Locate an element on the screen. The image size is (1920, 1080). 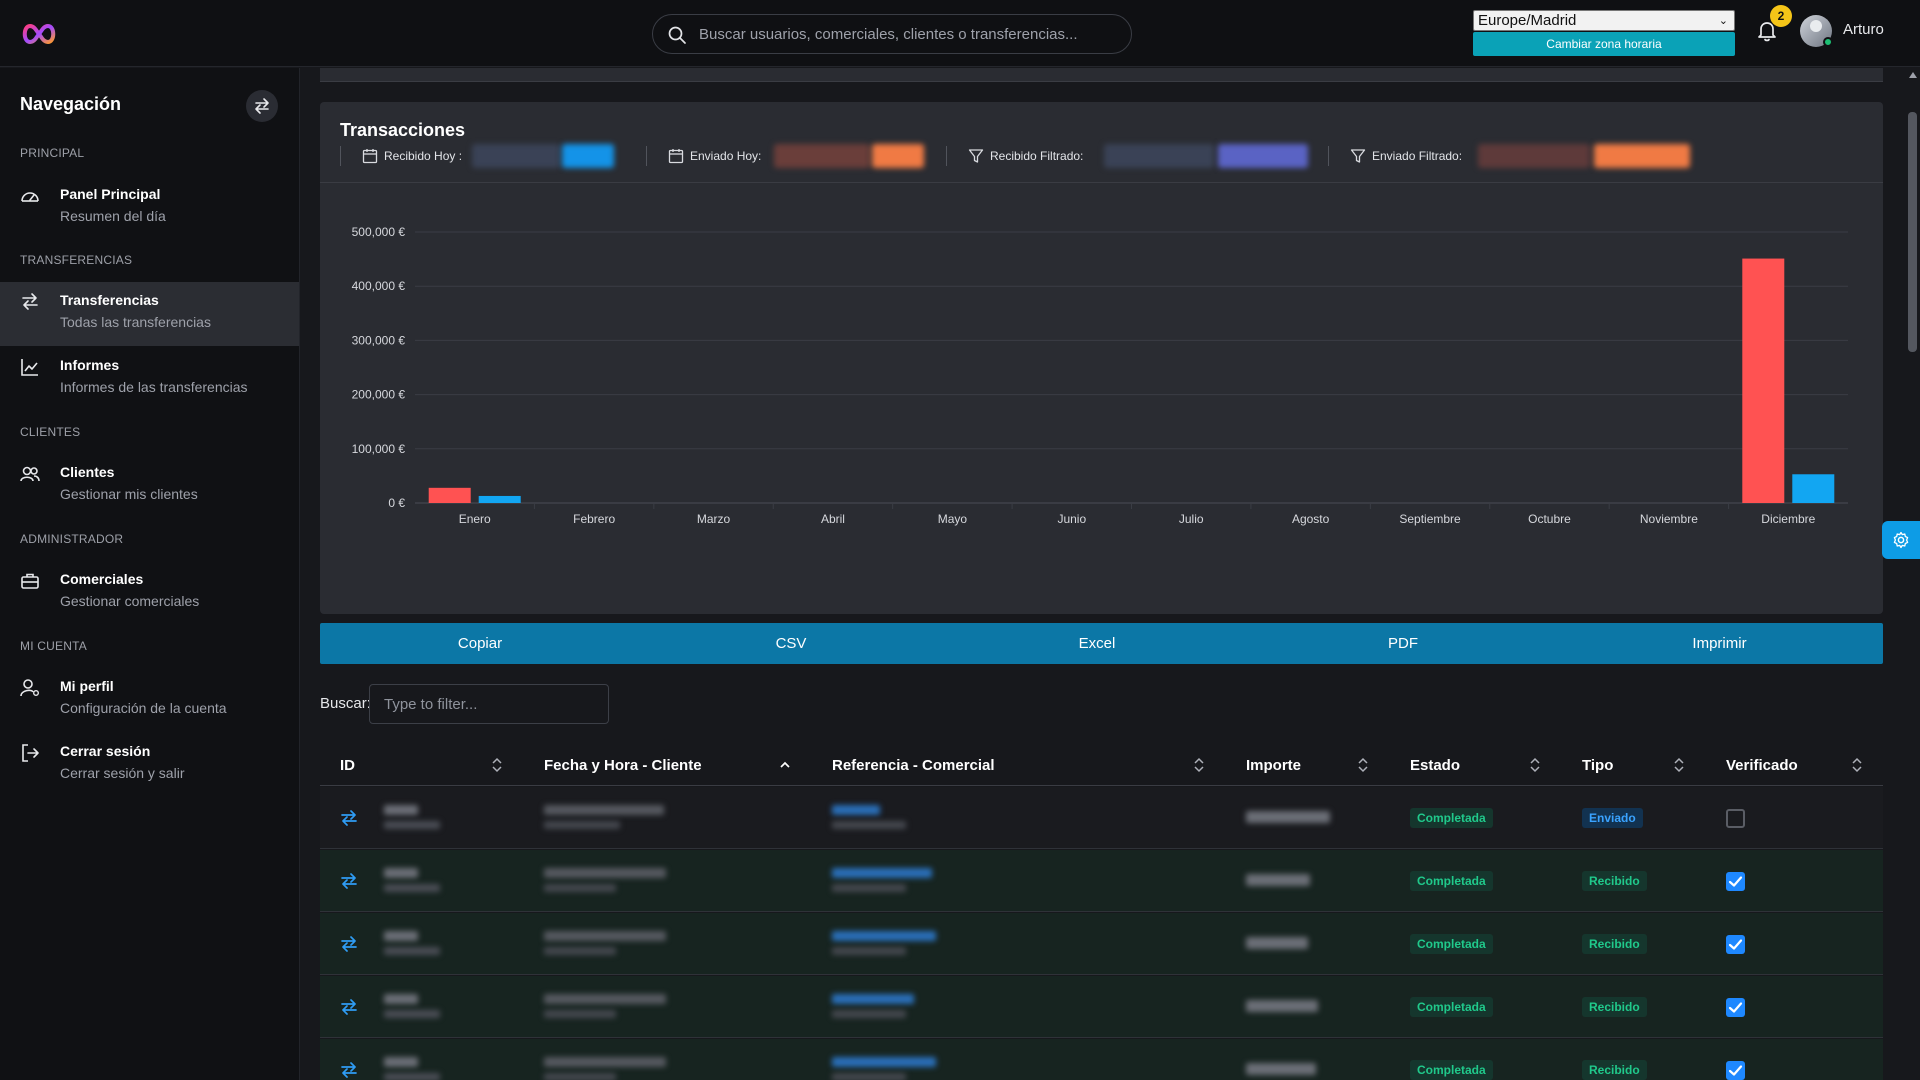
stat-received-filtered: Recibido Filtrado: is located at coordinates (1143, 156).